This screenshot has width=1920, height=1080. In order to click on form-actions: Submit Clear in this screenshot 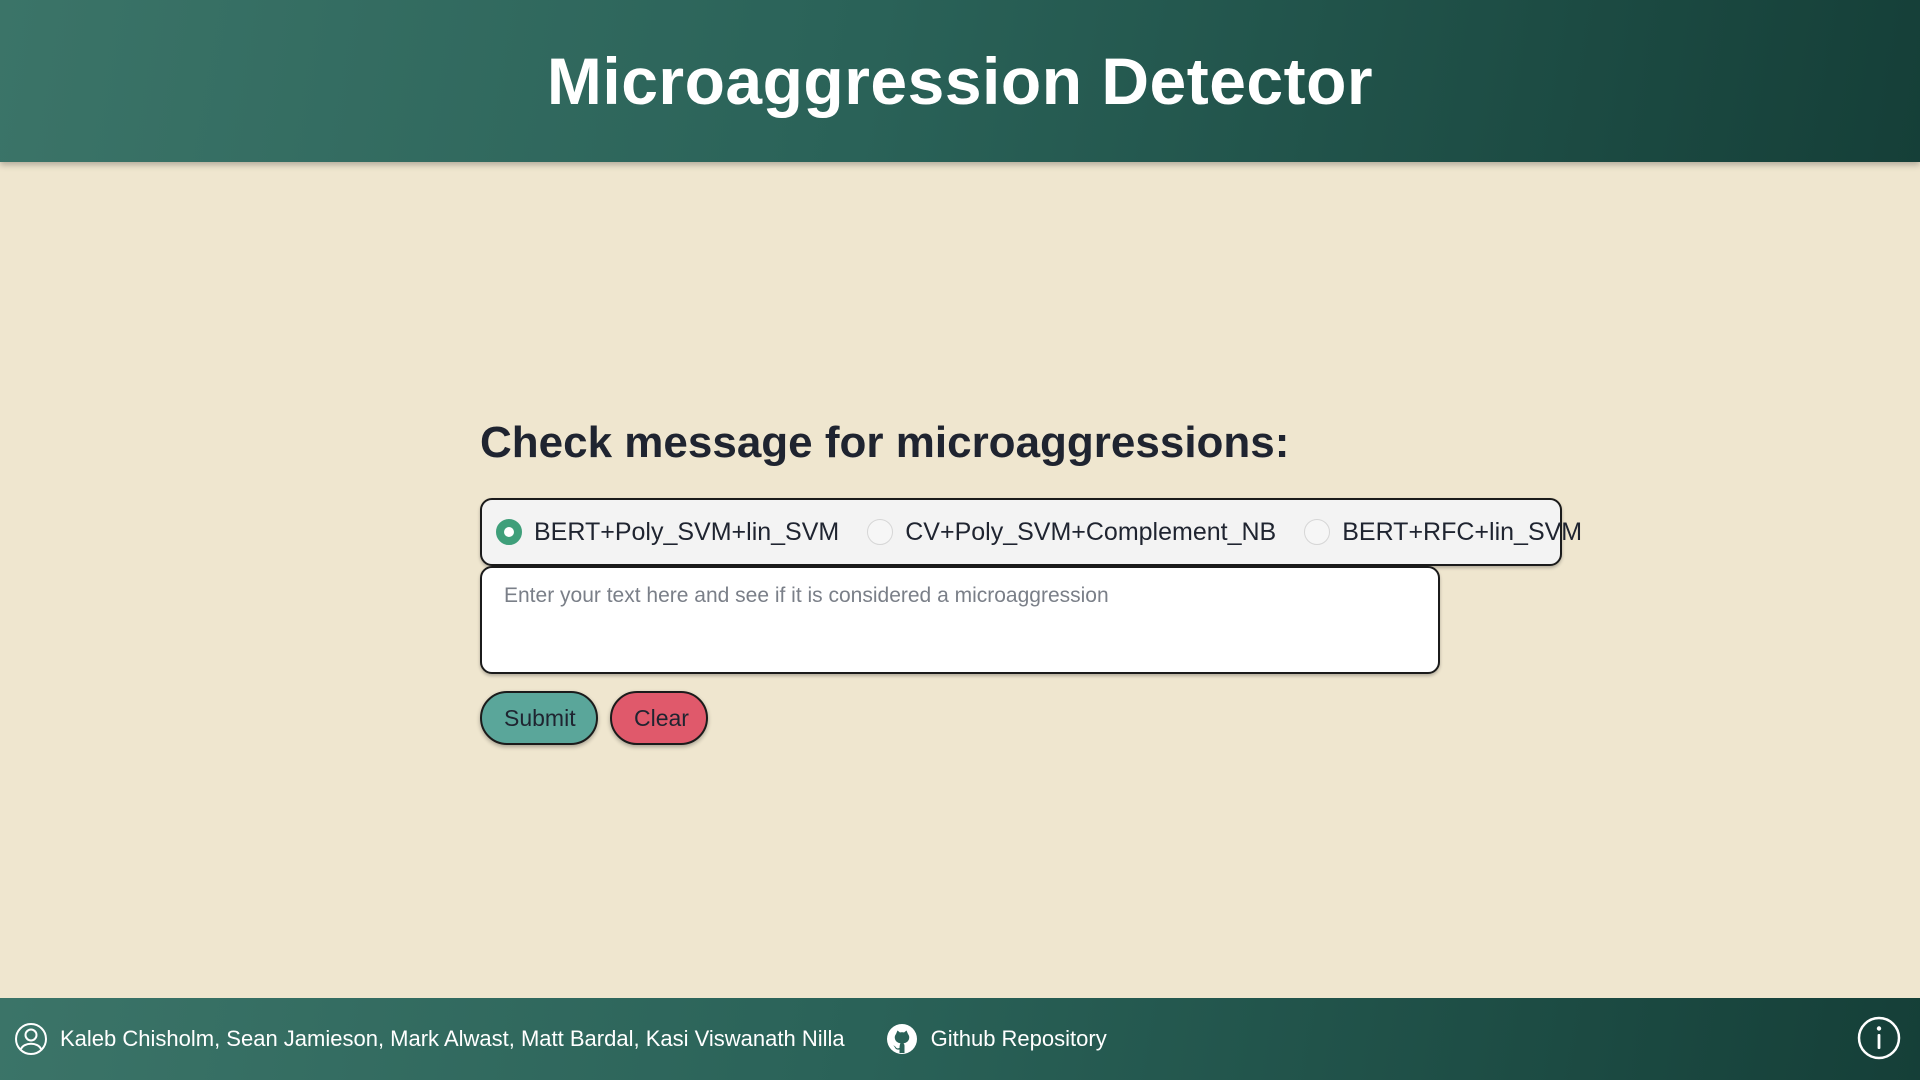, I will do `click(1021, 718)`.